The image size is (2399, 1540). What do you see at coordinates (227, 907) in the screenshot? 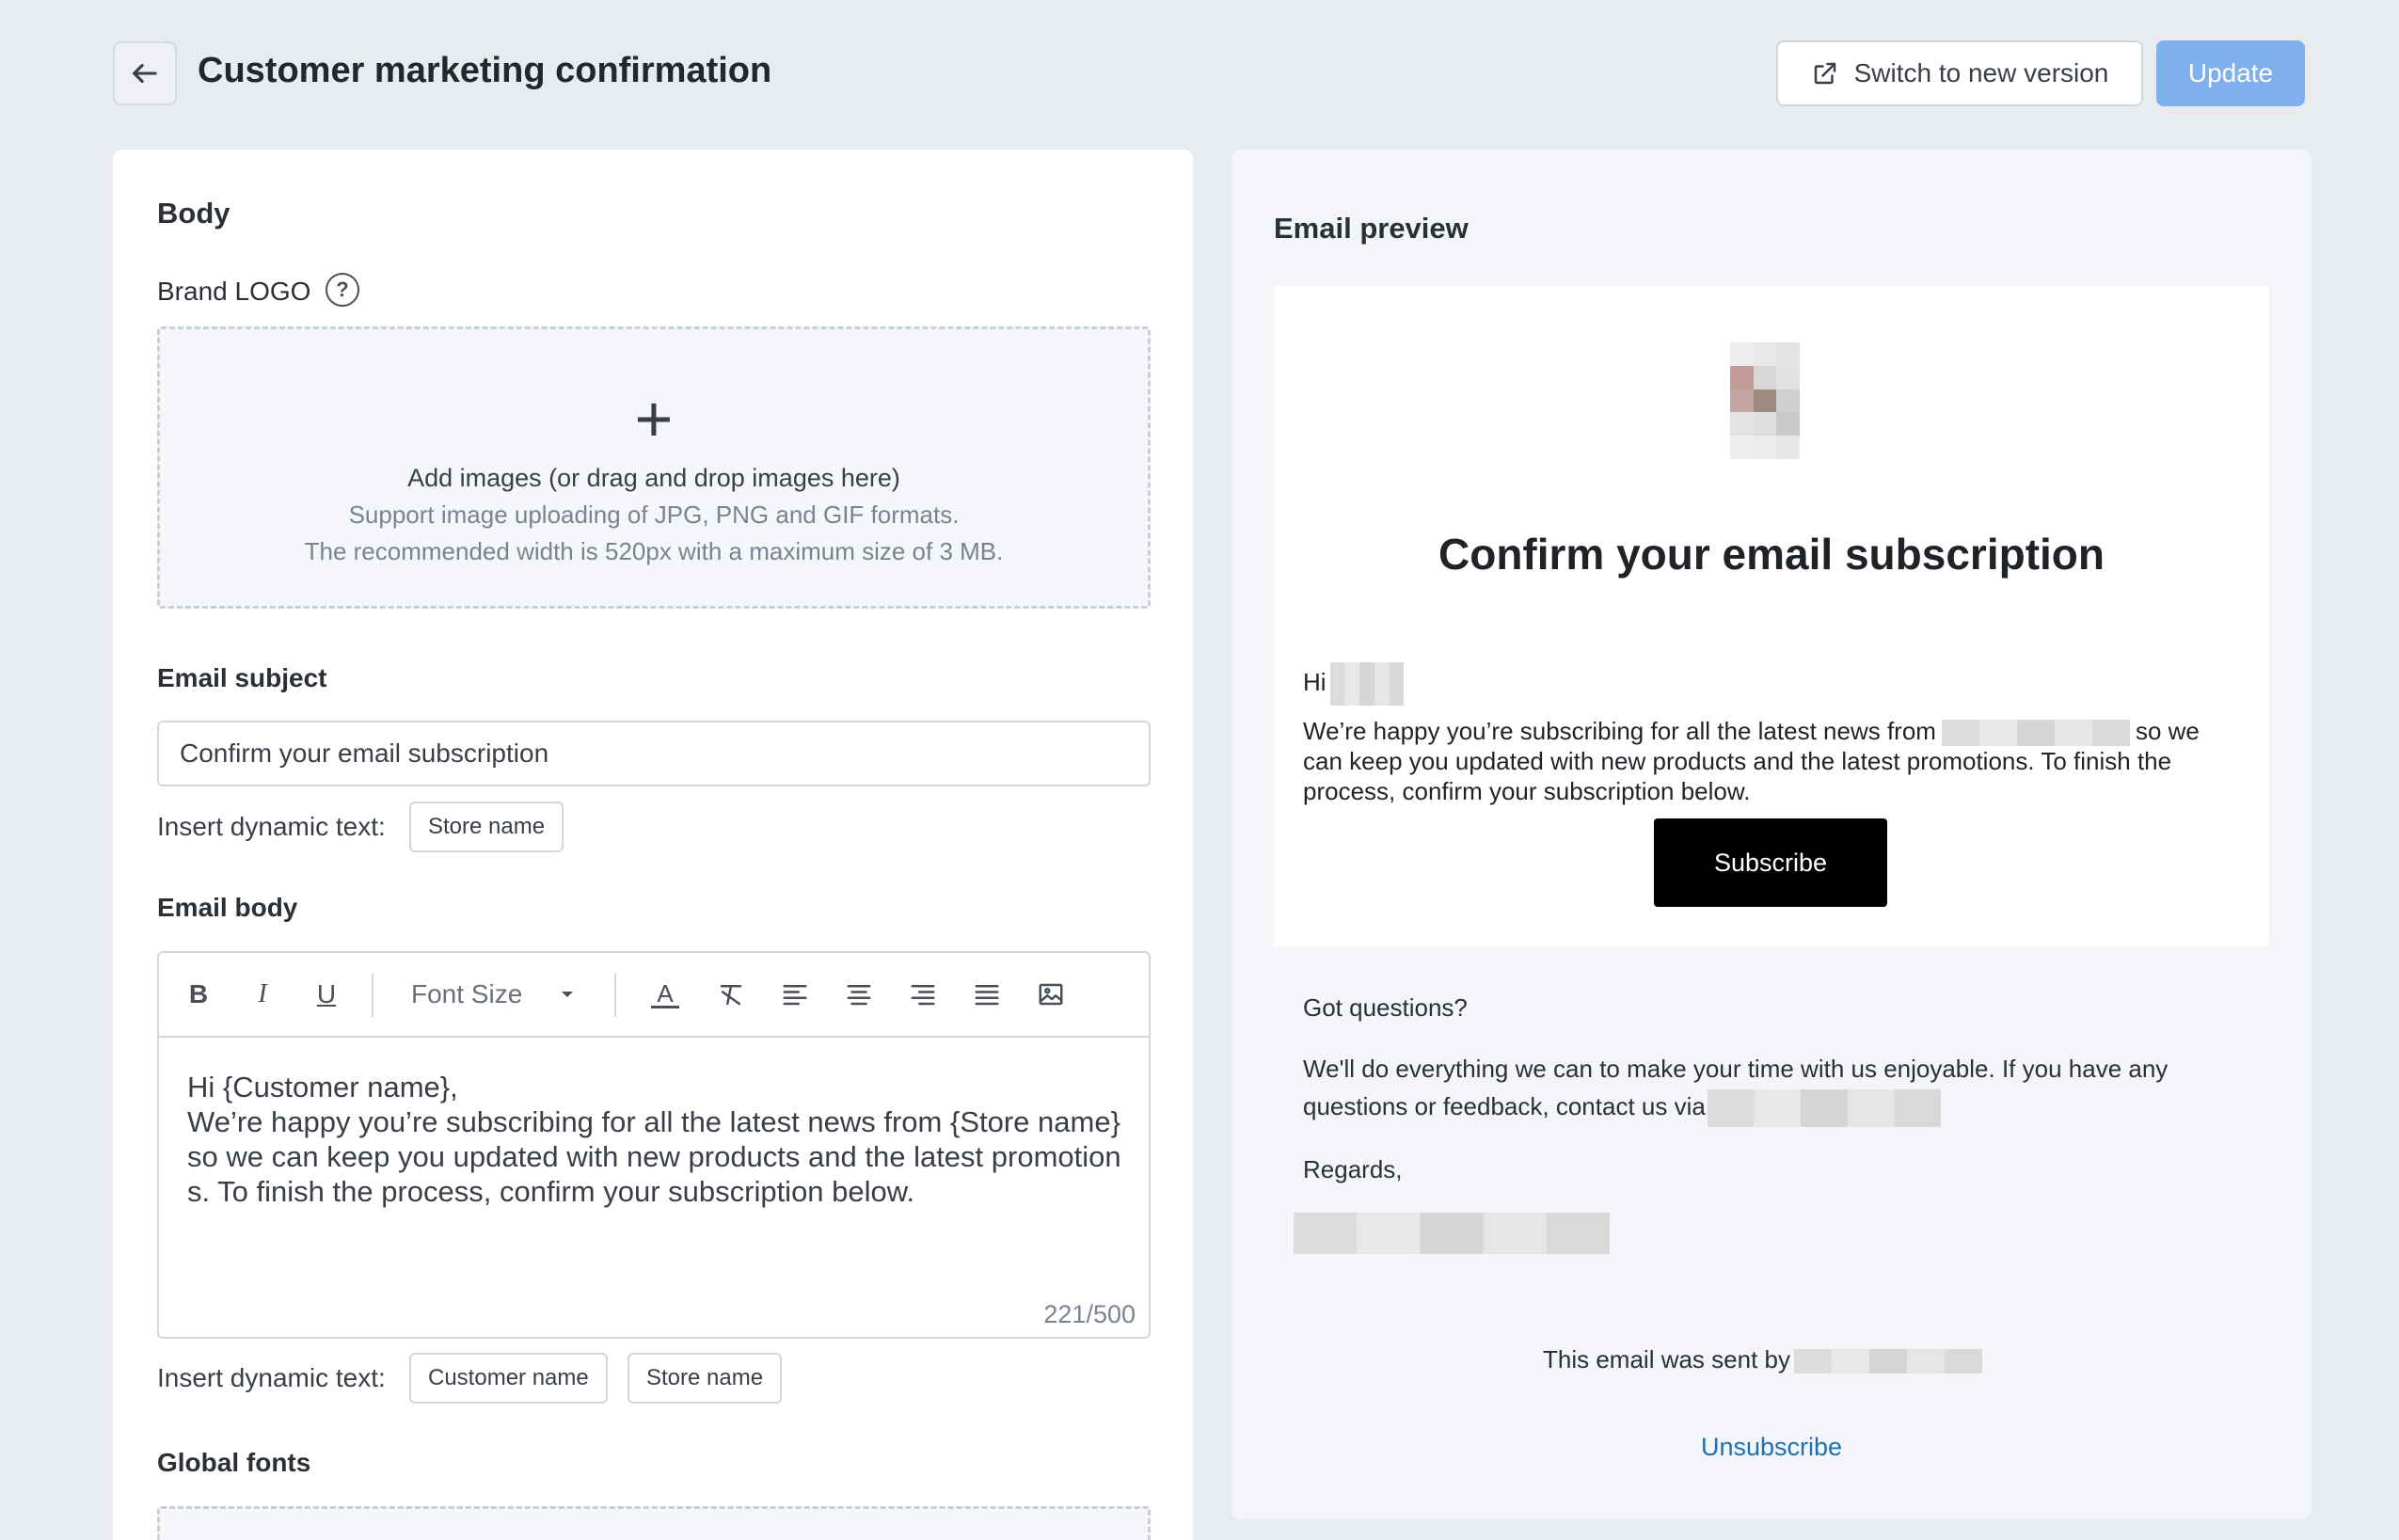
I see `email-body-label: Email body` at bounding box center [227, 907].